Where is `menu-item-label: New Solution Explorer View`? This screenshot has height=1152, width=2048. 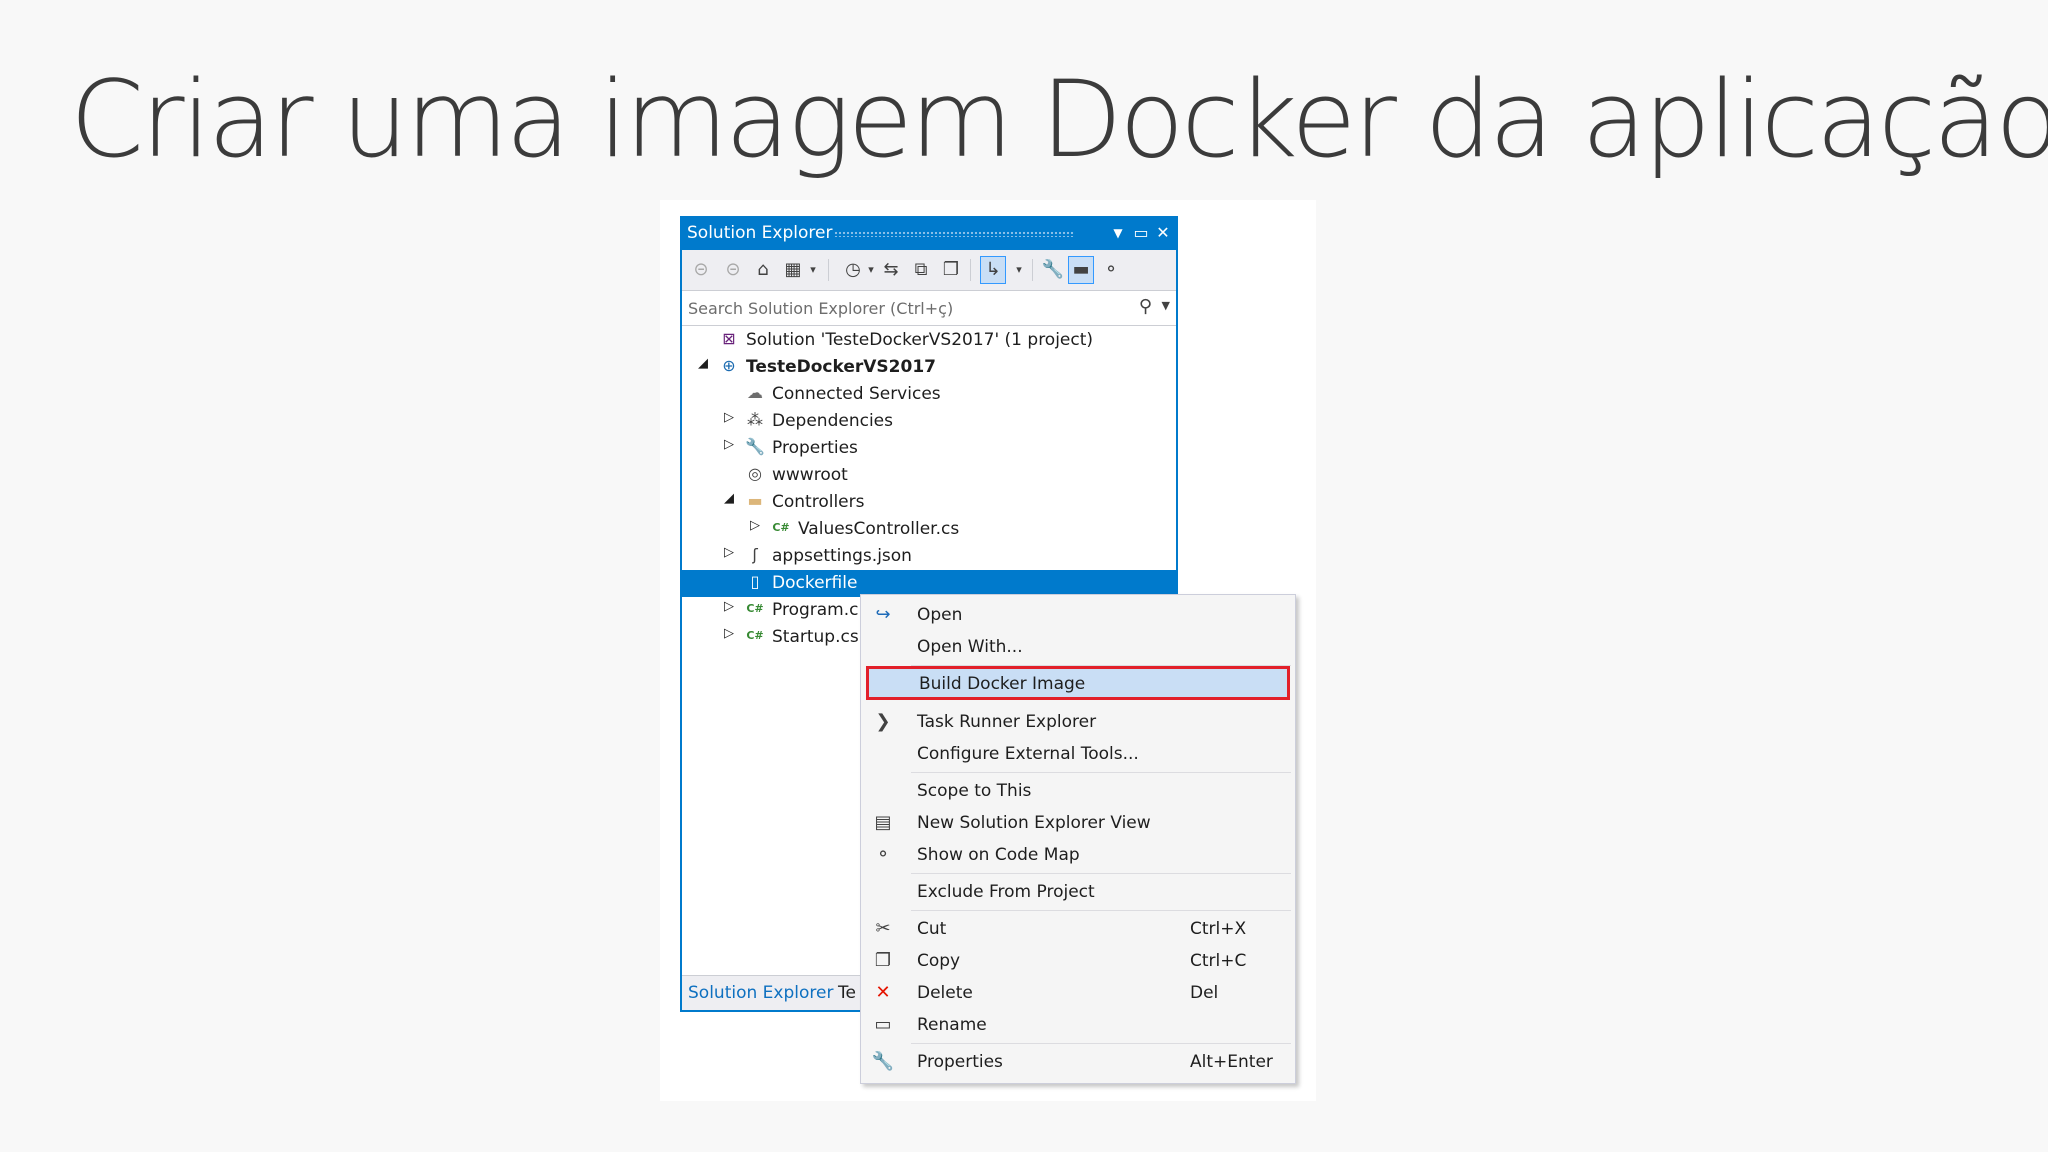
menu-item-label: New Solution Explorer View is located at coordinates (1034, 823).